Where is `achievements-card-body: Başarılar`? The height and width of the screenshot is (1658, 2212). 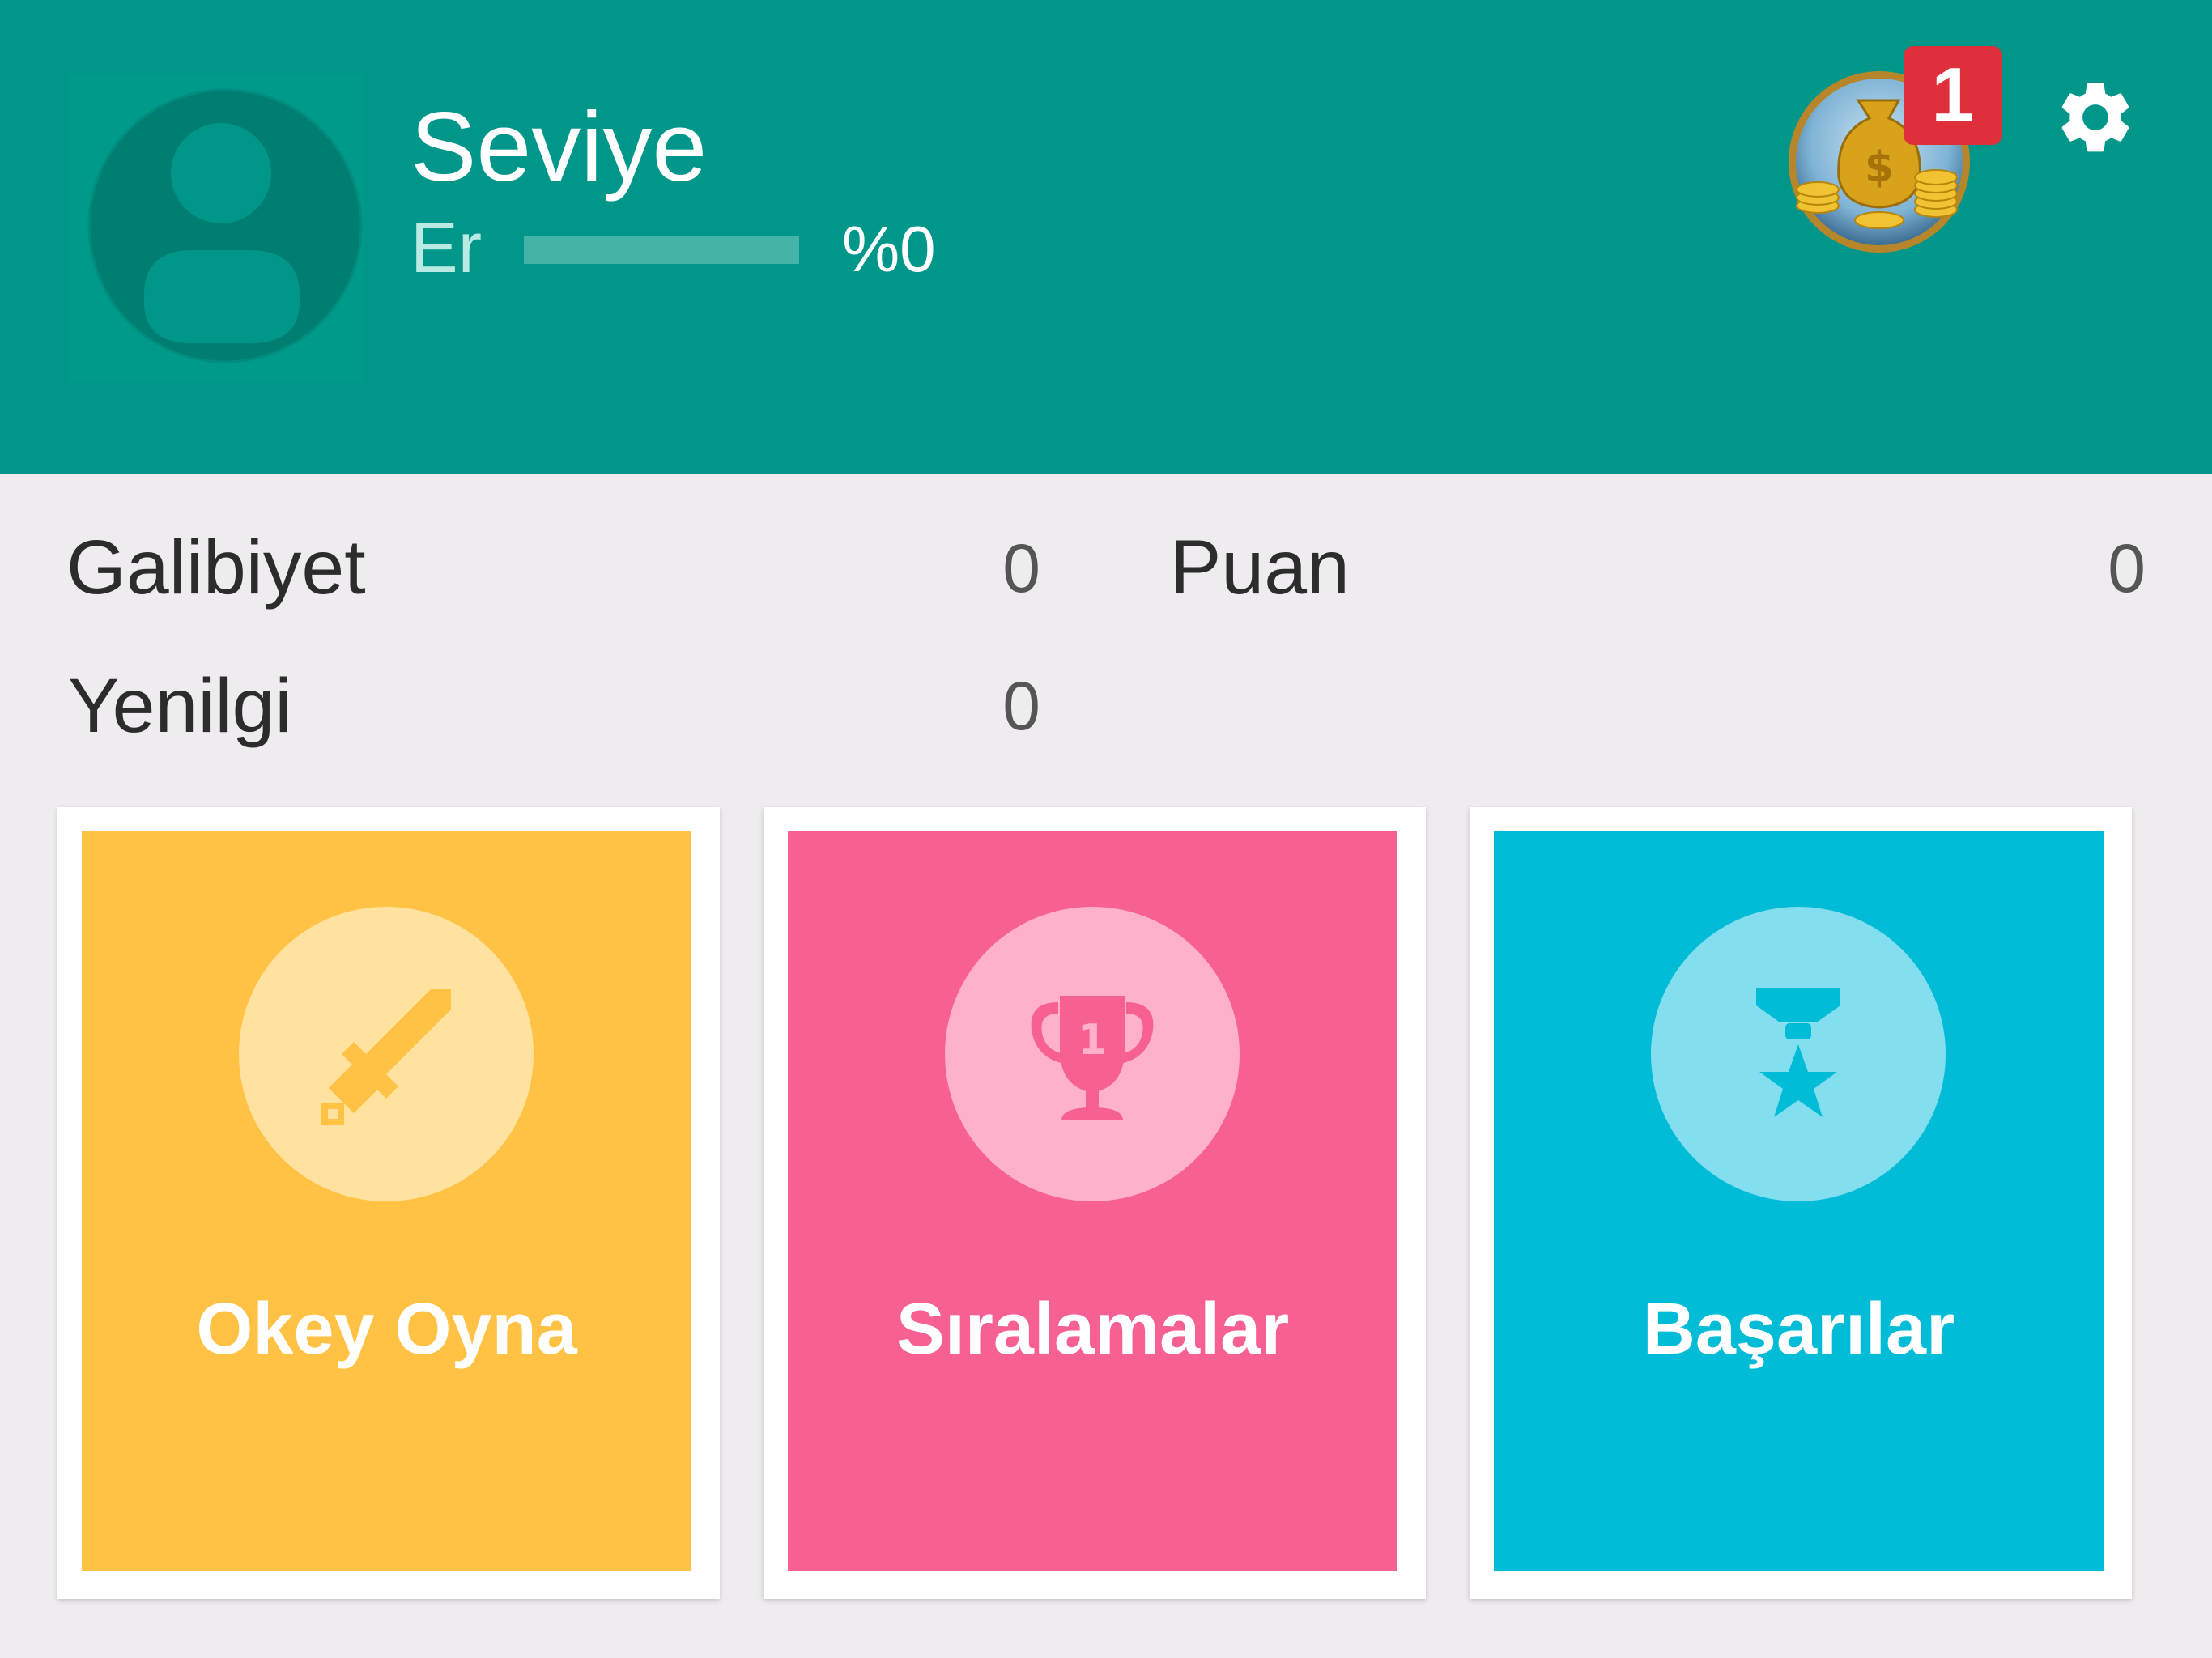 achievements-card-body: Başarılar is located at coordinates (1799, 1201).